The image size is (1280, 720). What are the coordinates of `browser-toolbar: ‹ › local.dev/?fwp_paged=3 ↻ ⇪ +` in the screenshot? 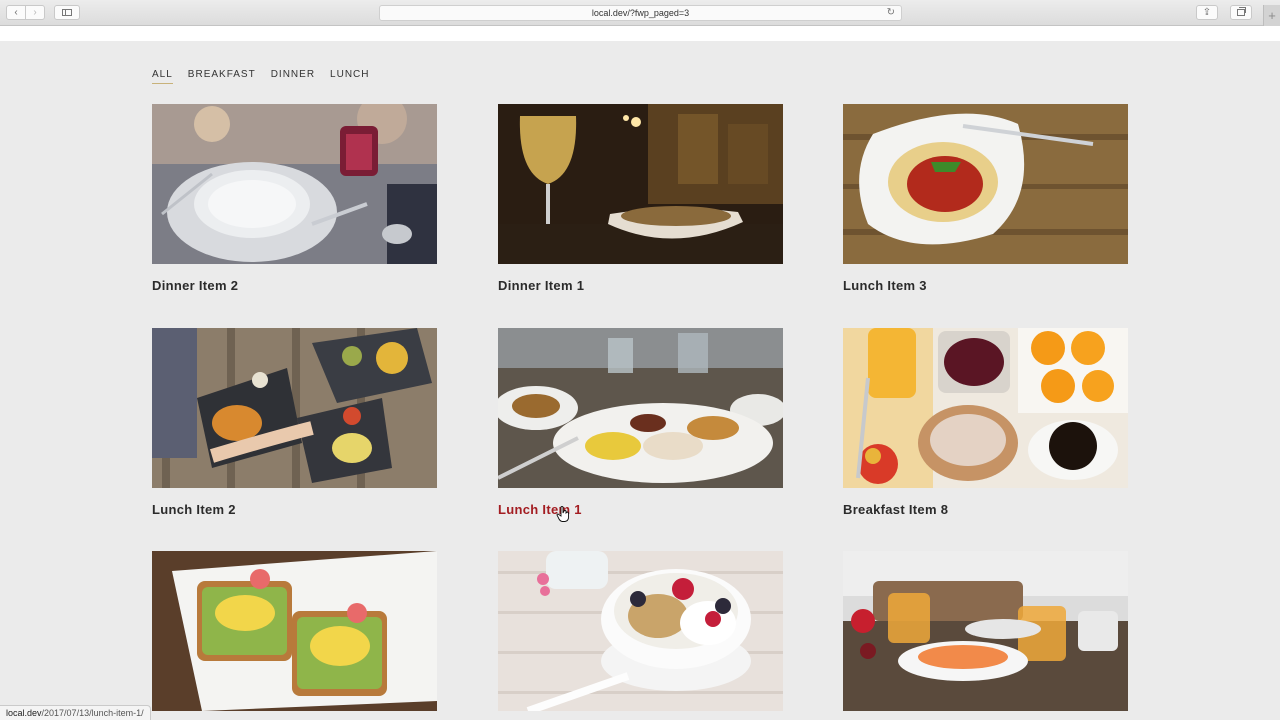 It's located at (640, 13).